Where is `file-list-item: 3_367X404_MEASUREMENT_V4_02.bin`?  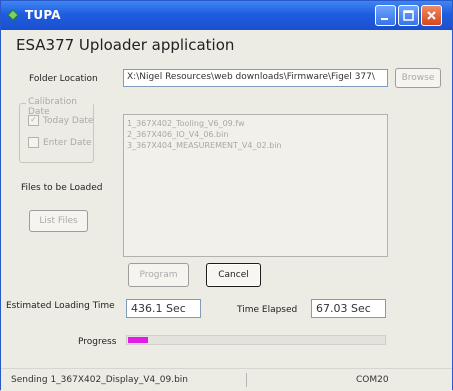 file-list-item: 3_367X404_MEASUREMENT_V4_02.bin is located at coordinates (255, 145).